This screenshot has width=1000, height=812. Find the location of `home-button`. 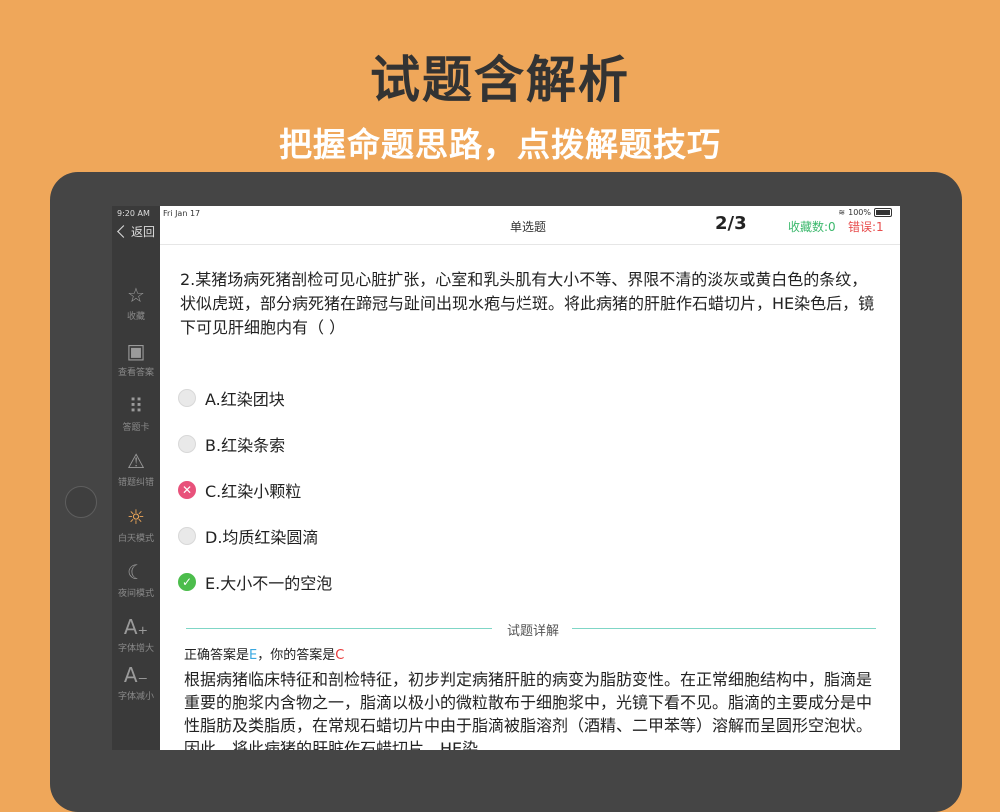

home-button is located at coordinates (81, 502).